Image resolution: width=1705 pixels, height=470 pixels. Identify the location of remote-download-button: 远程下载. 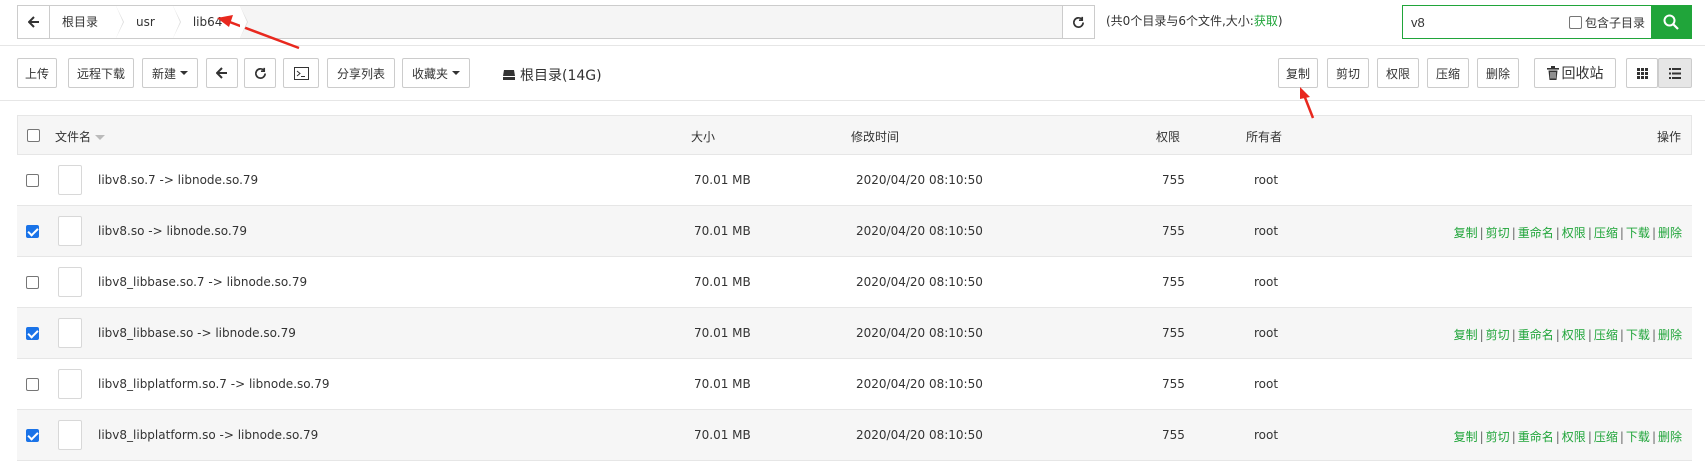
(101, 73).